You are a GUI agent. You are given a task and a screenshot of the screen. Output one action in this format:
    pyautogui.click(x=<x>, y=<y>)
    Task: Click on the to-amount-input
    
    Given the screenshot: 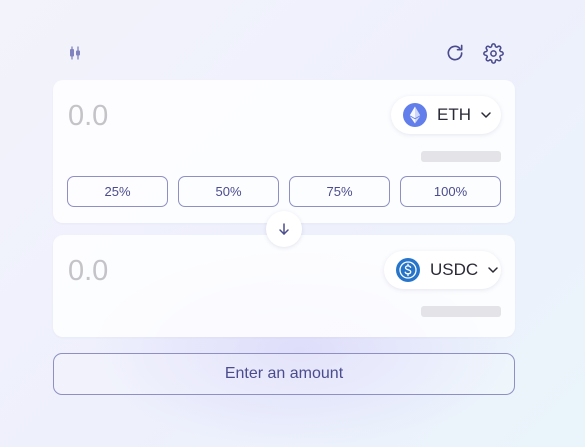 What is the action you would take?
    pyautogui.click(x=193, y=271)
    